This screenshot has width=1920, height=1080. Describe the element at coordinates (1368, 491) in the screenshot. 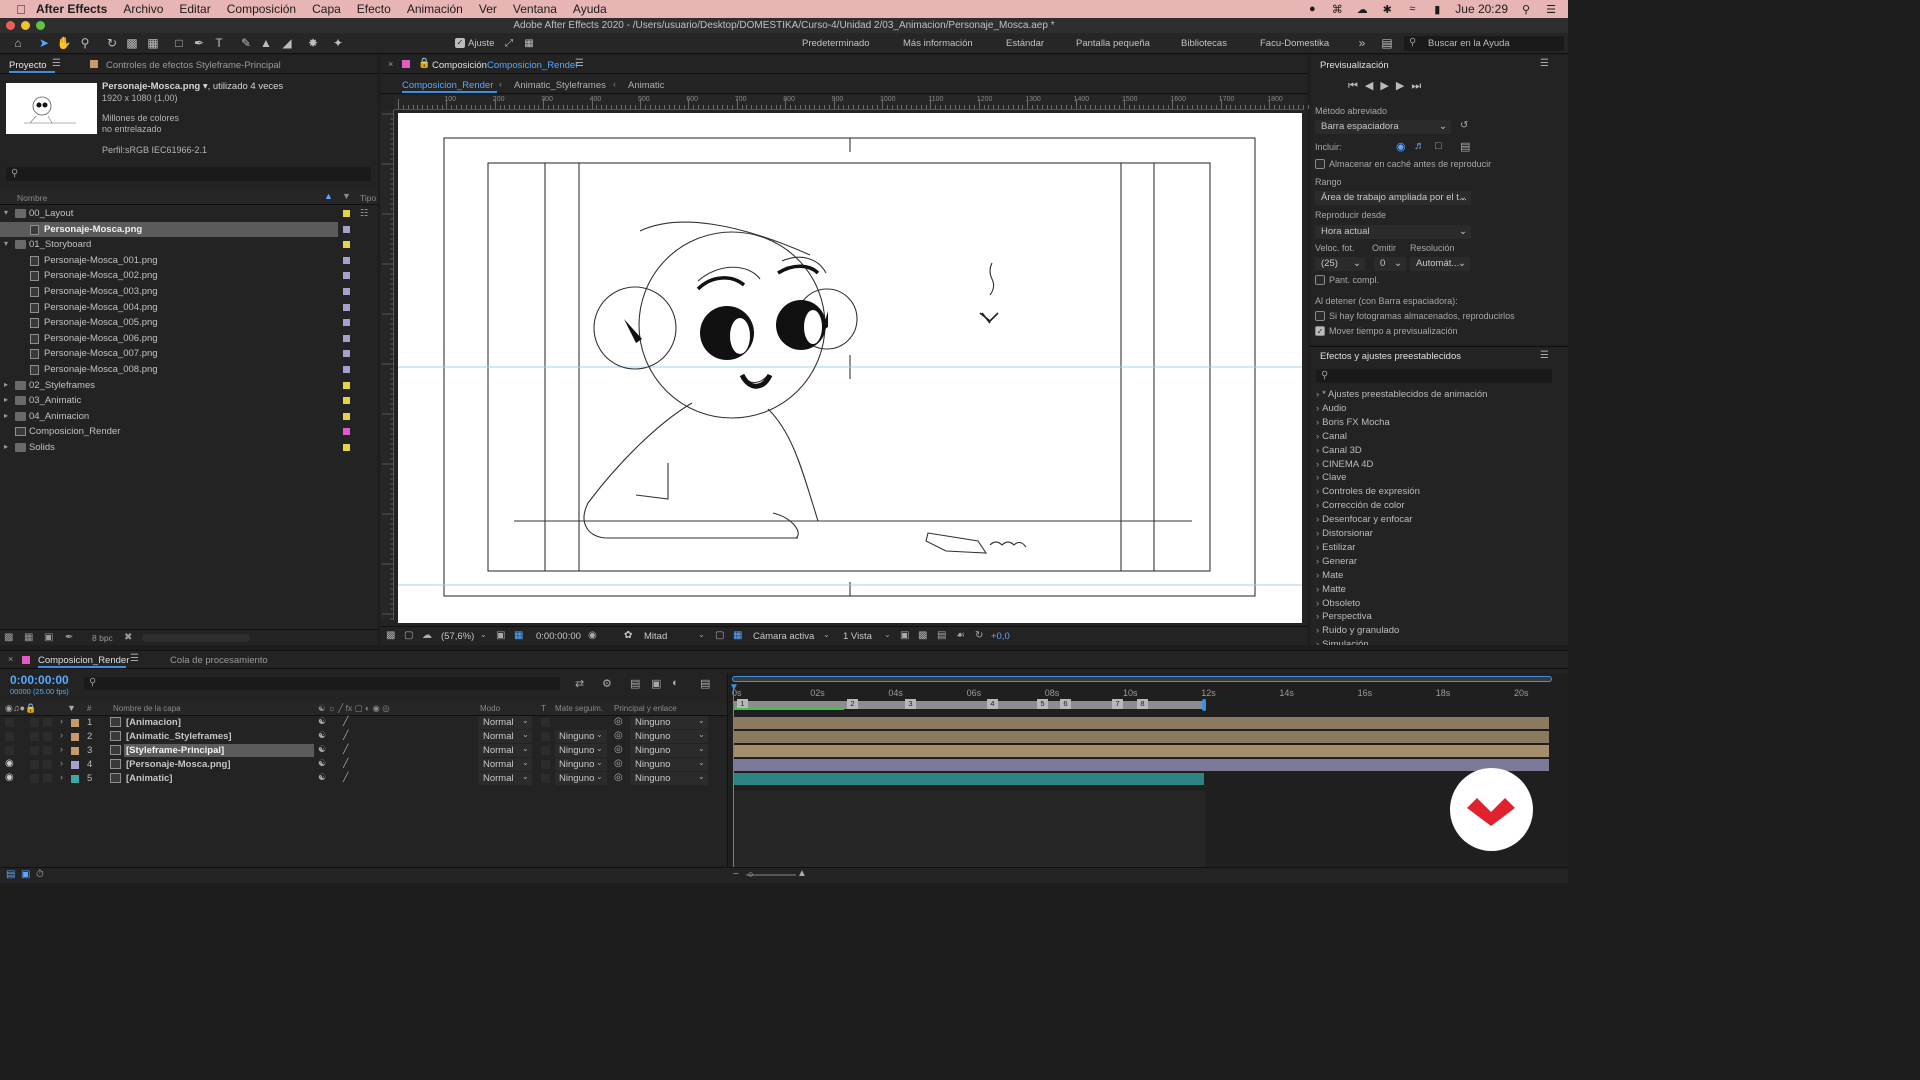

I see `effects-category: › Controles de expresión` at that location.